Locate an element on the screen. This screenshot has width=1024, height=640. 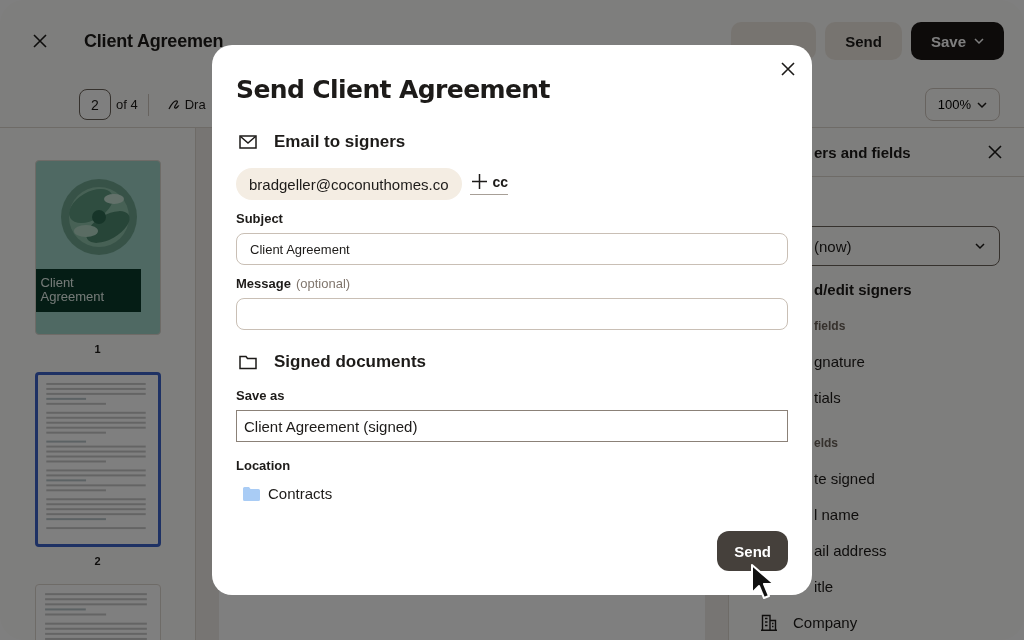
subject-field: Client Agreement is located at coordinates (512, 249).